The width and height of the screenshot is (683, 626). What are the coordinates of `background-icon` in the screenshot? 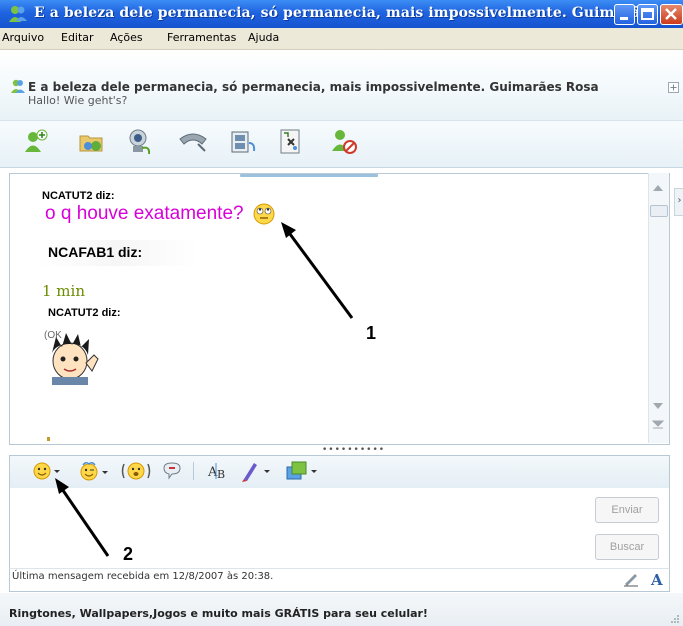 It's located at (256, 471).